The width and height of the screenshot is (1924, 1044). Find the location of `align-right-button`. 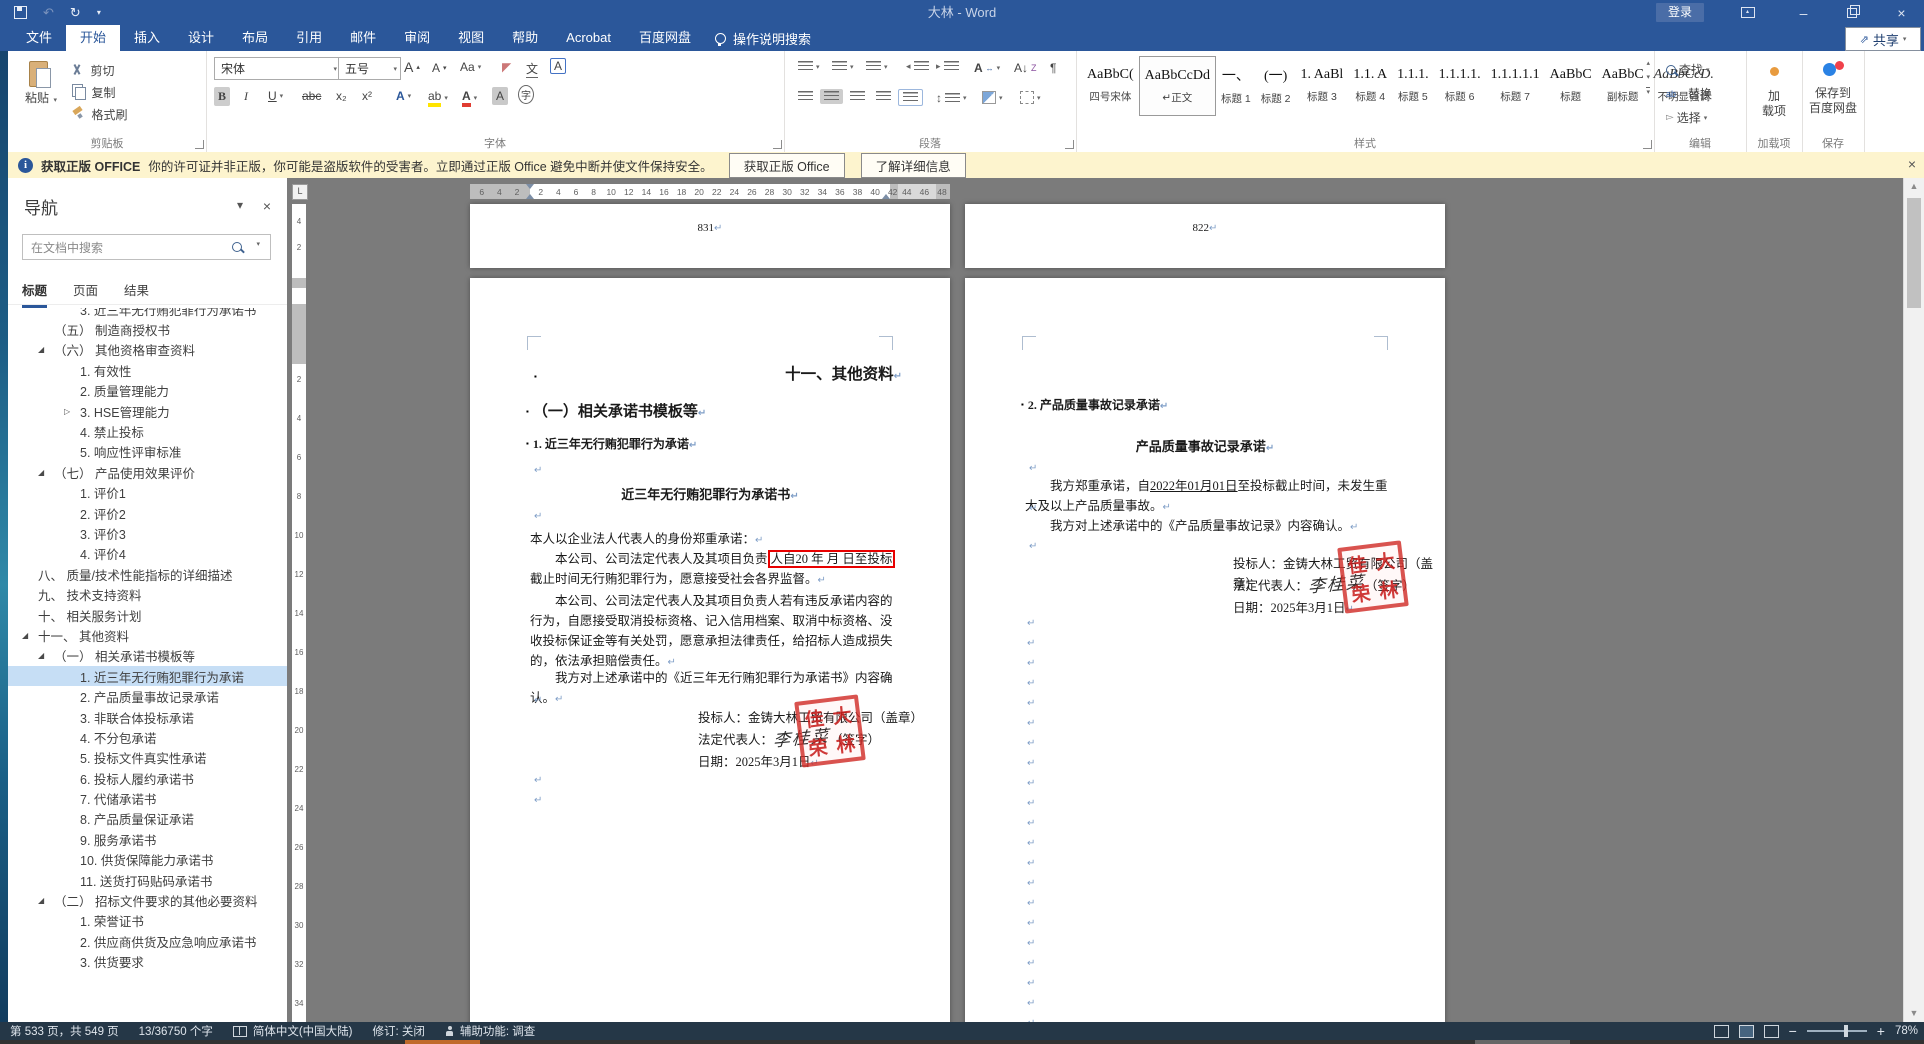

align-right-button is located at coordinates (857, 96).